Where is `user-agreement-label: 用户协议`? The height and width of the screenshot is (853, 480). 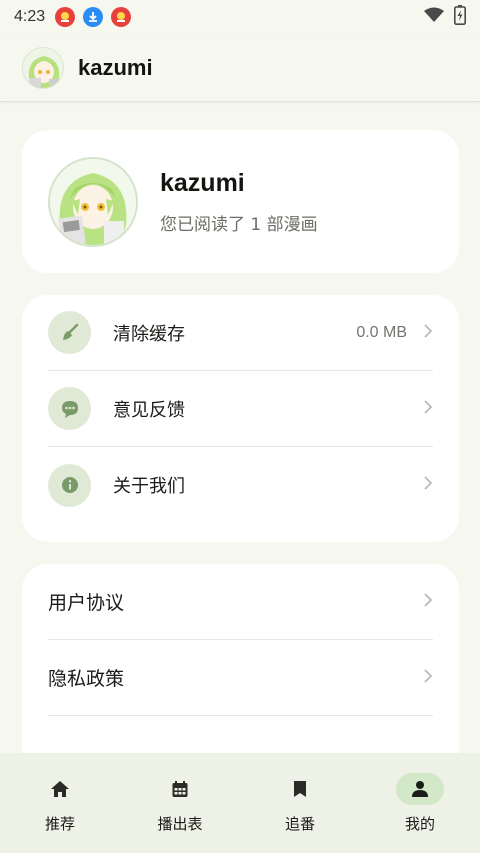
user-agreement-label: 用户协议 is located at coordinates (86, 603).